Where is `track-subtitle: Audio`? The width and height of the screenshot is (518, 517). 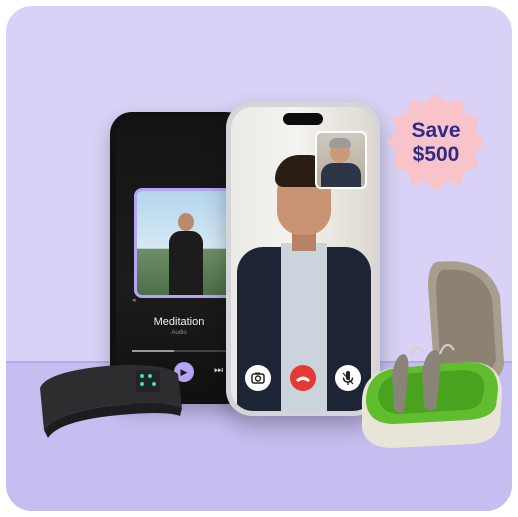
track-subtitle: Audio is located at coordinates (179, 333).